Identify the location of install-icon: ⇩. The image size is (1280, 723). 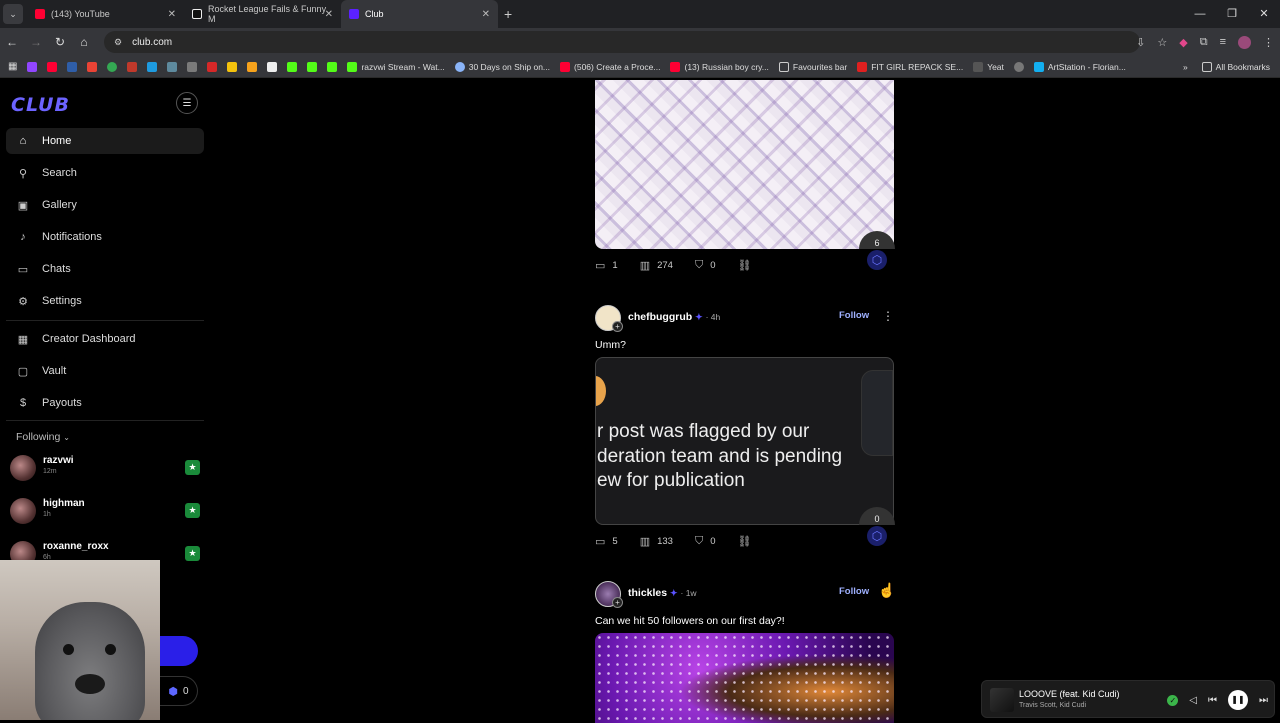
(1140, 42).